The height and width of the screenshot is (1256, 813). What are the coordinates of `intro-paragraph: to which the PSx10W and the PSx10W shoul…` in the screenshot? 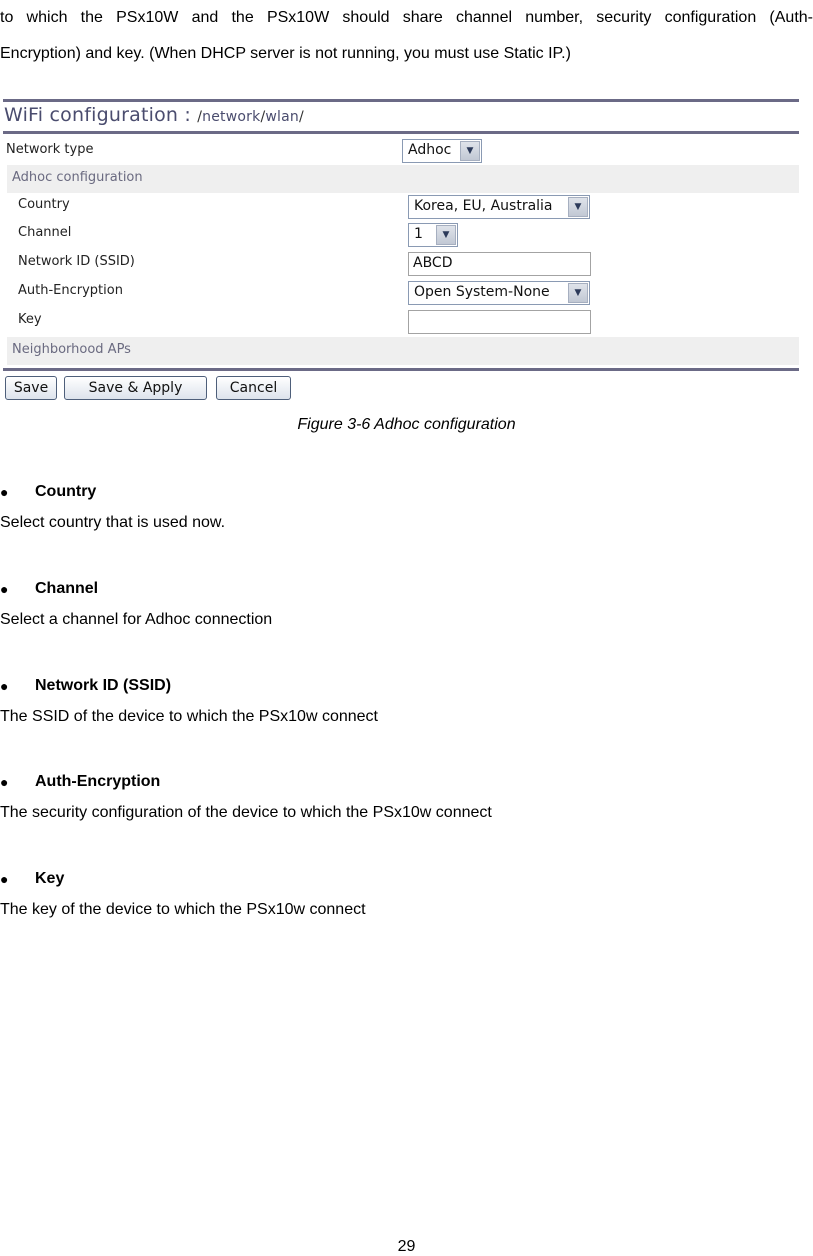 It's located at (406, 36).